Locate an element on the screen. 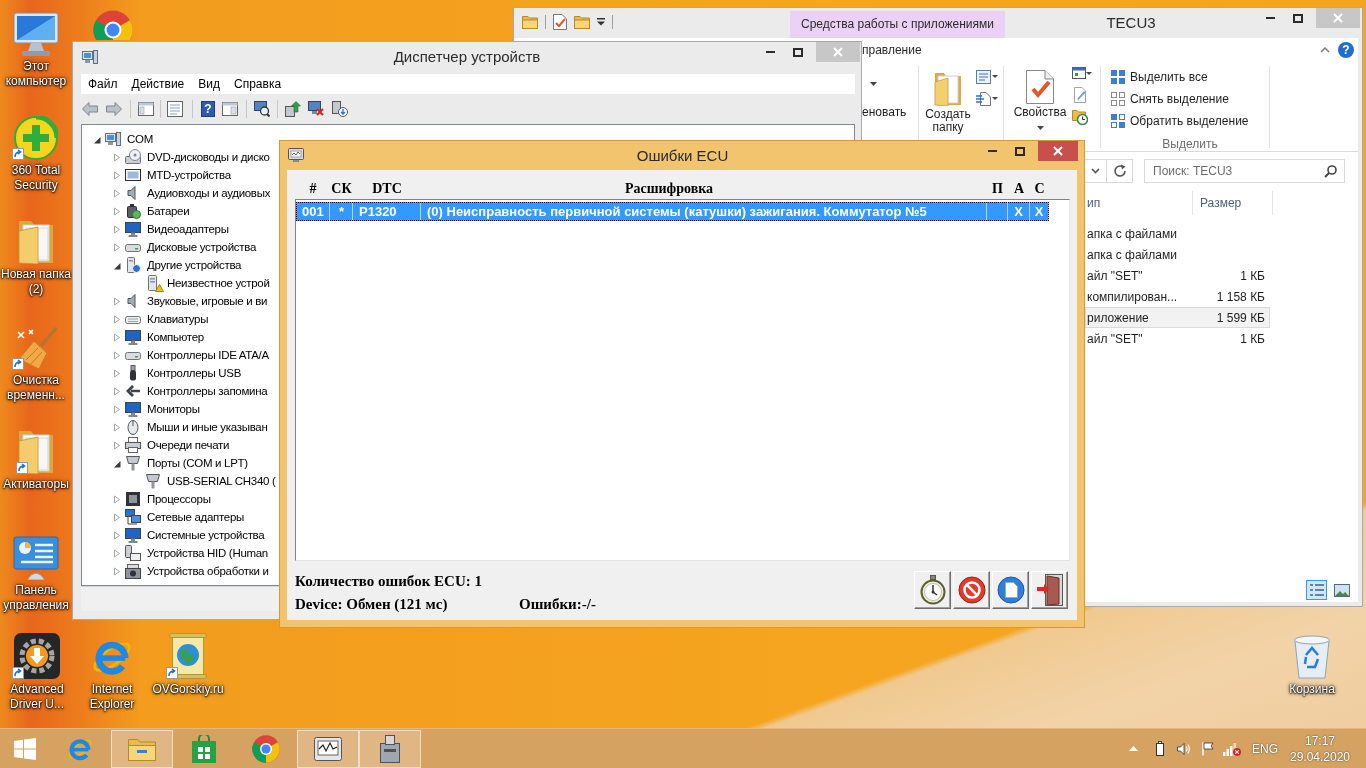 This screenshot has height=768, width=1366. file-row: риложение 1 599 КБ is located at coordinates (1177, 317).